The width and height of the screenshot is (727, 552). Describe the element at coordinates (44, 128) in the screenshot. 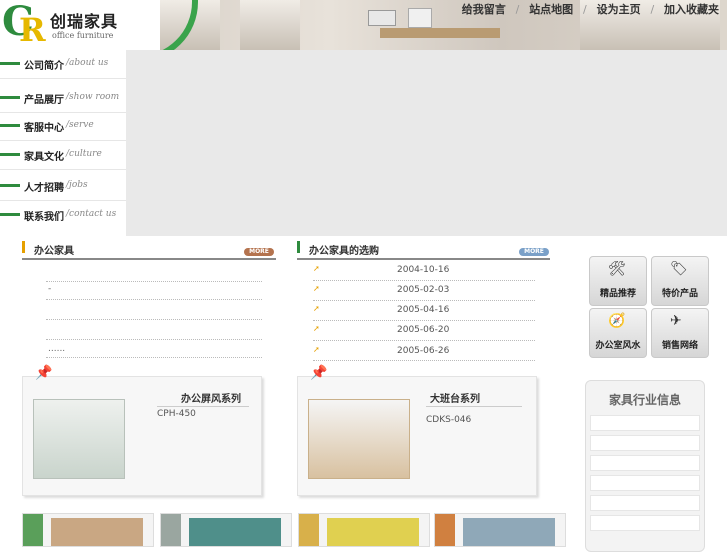

I see `nav-label: 客服中心` at that location.